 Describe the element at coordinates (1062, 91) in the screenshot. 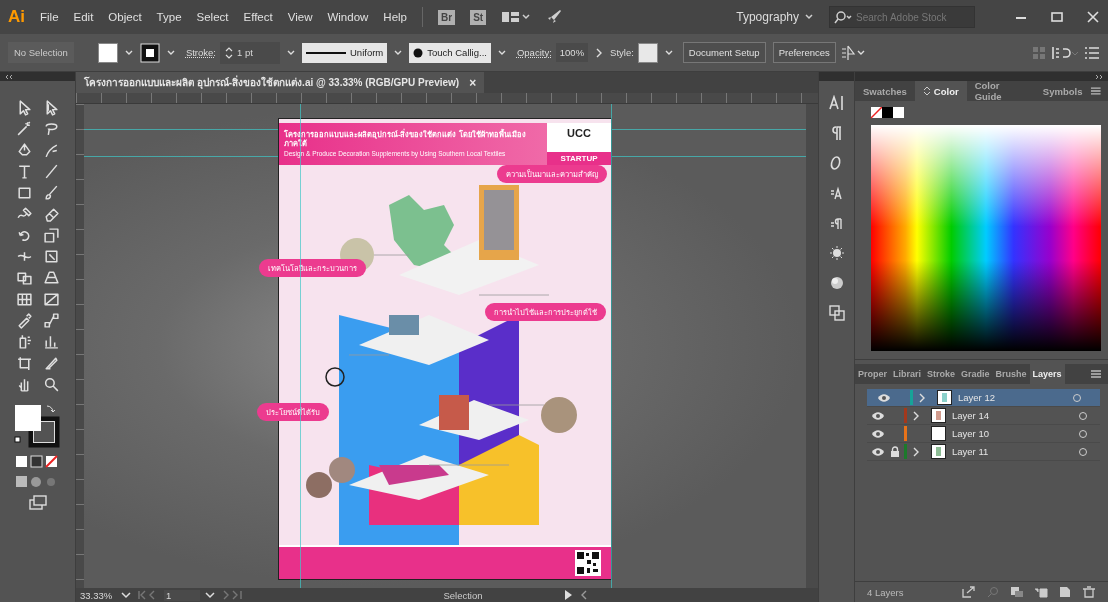

I see `panel-tab: Symbols` at that location.